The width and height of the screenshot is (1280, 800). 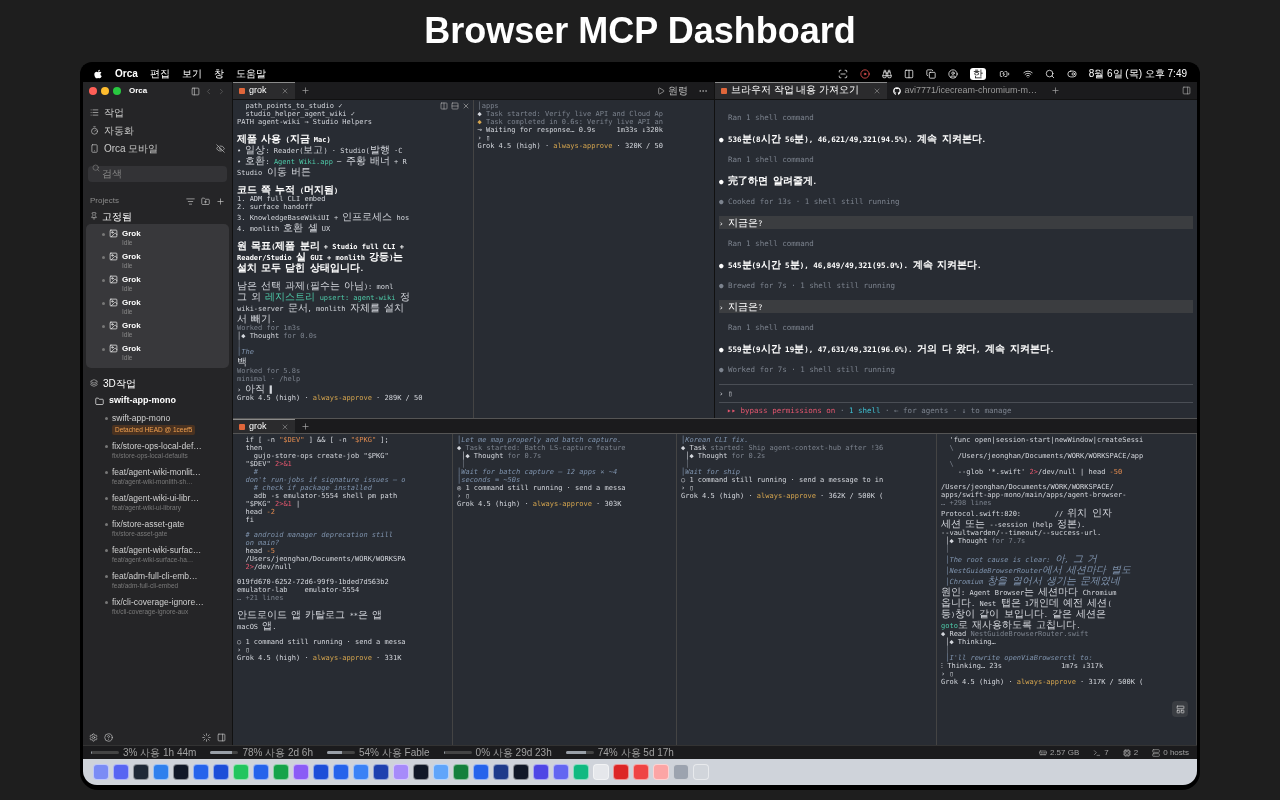 What do you see at coordinates (117, 216) in the screenshot?
I see `group-label: 고정됨` at bounding box center [117, 216].